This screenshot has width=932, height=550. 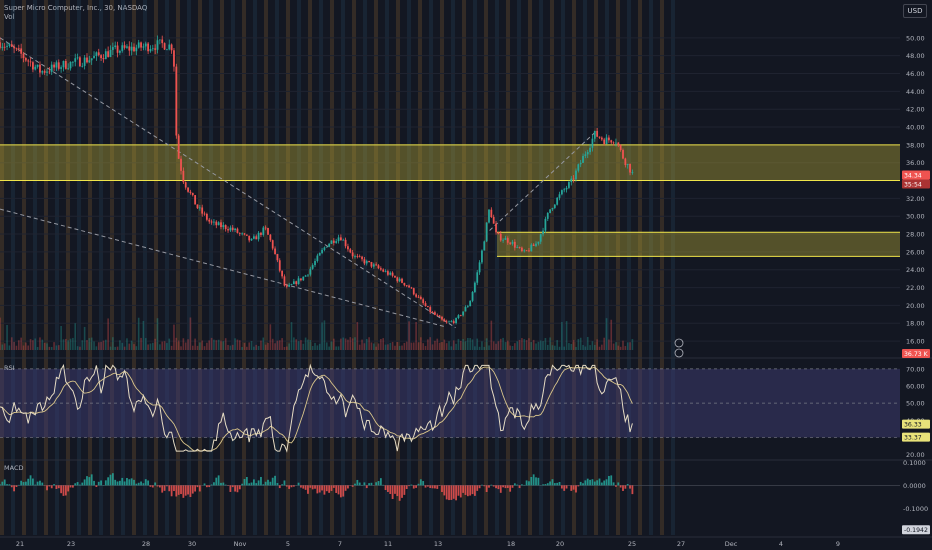 I want to click on price-tick-label: 22.00, so click(x=915, y=288).